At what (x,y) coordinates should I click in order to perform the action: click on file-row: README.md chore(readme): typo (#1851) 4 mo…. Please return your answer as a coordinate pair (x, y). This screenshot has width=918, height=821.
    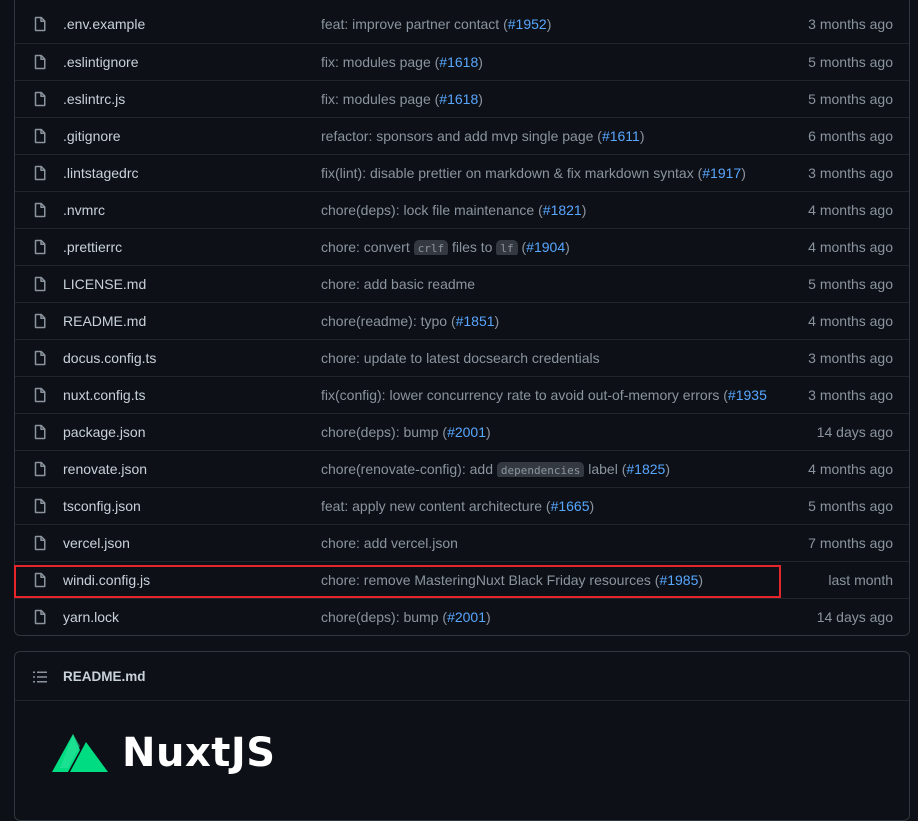
    Looking at the image, I should click on (462, 320).